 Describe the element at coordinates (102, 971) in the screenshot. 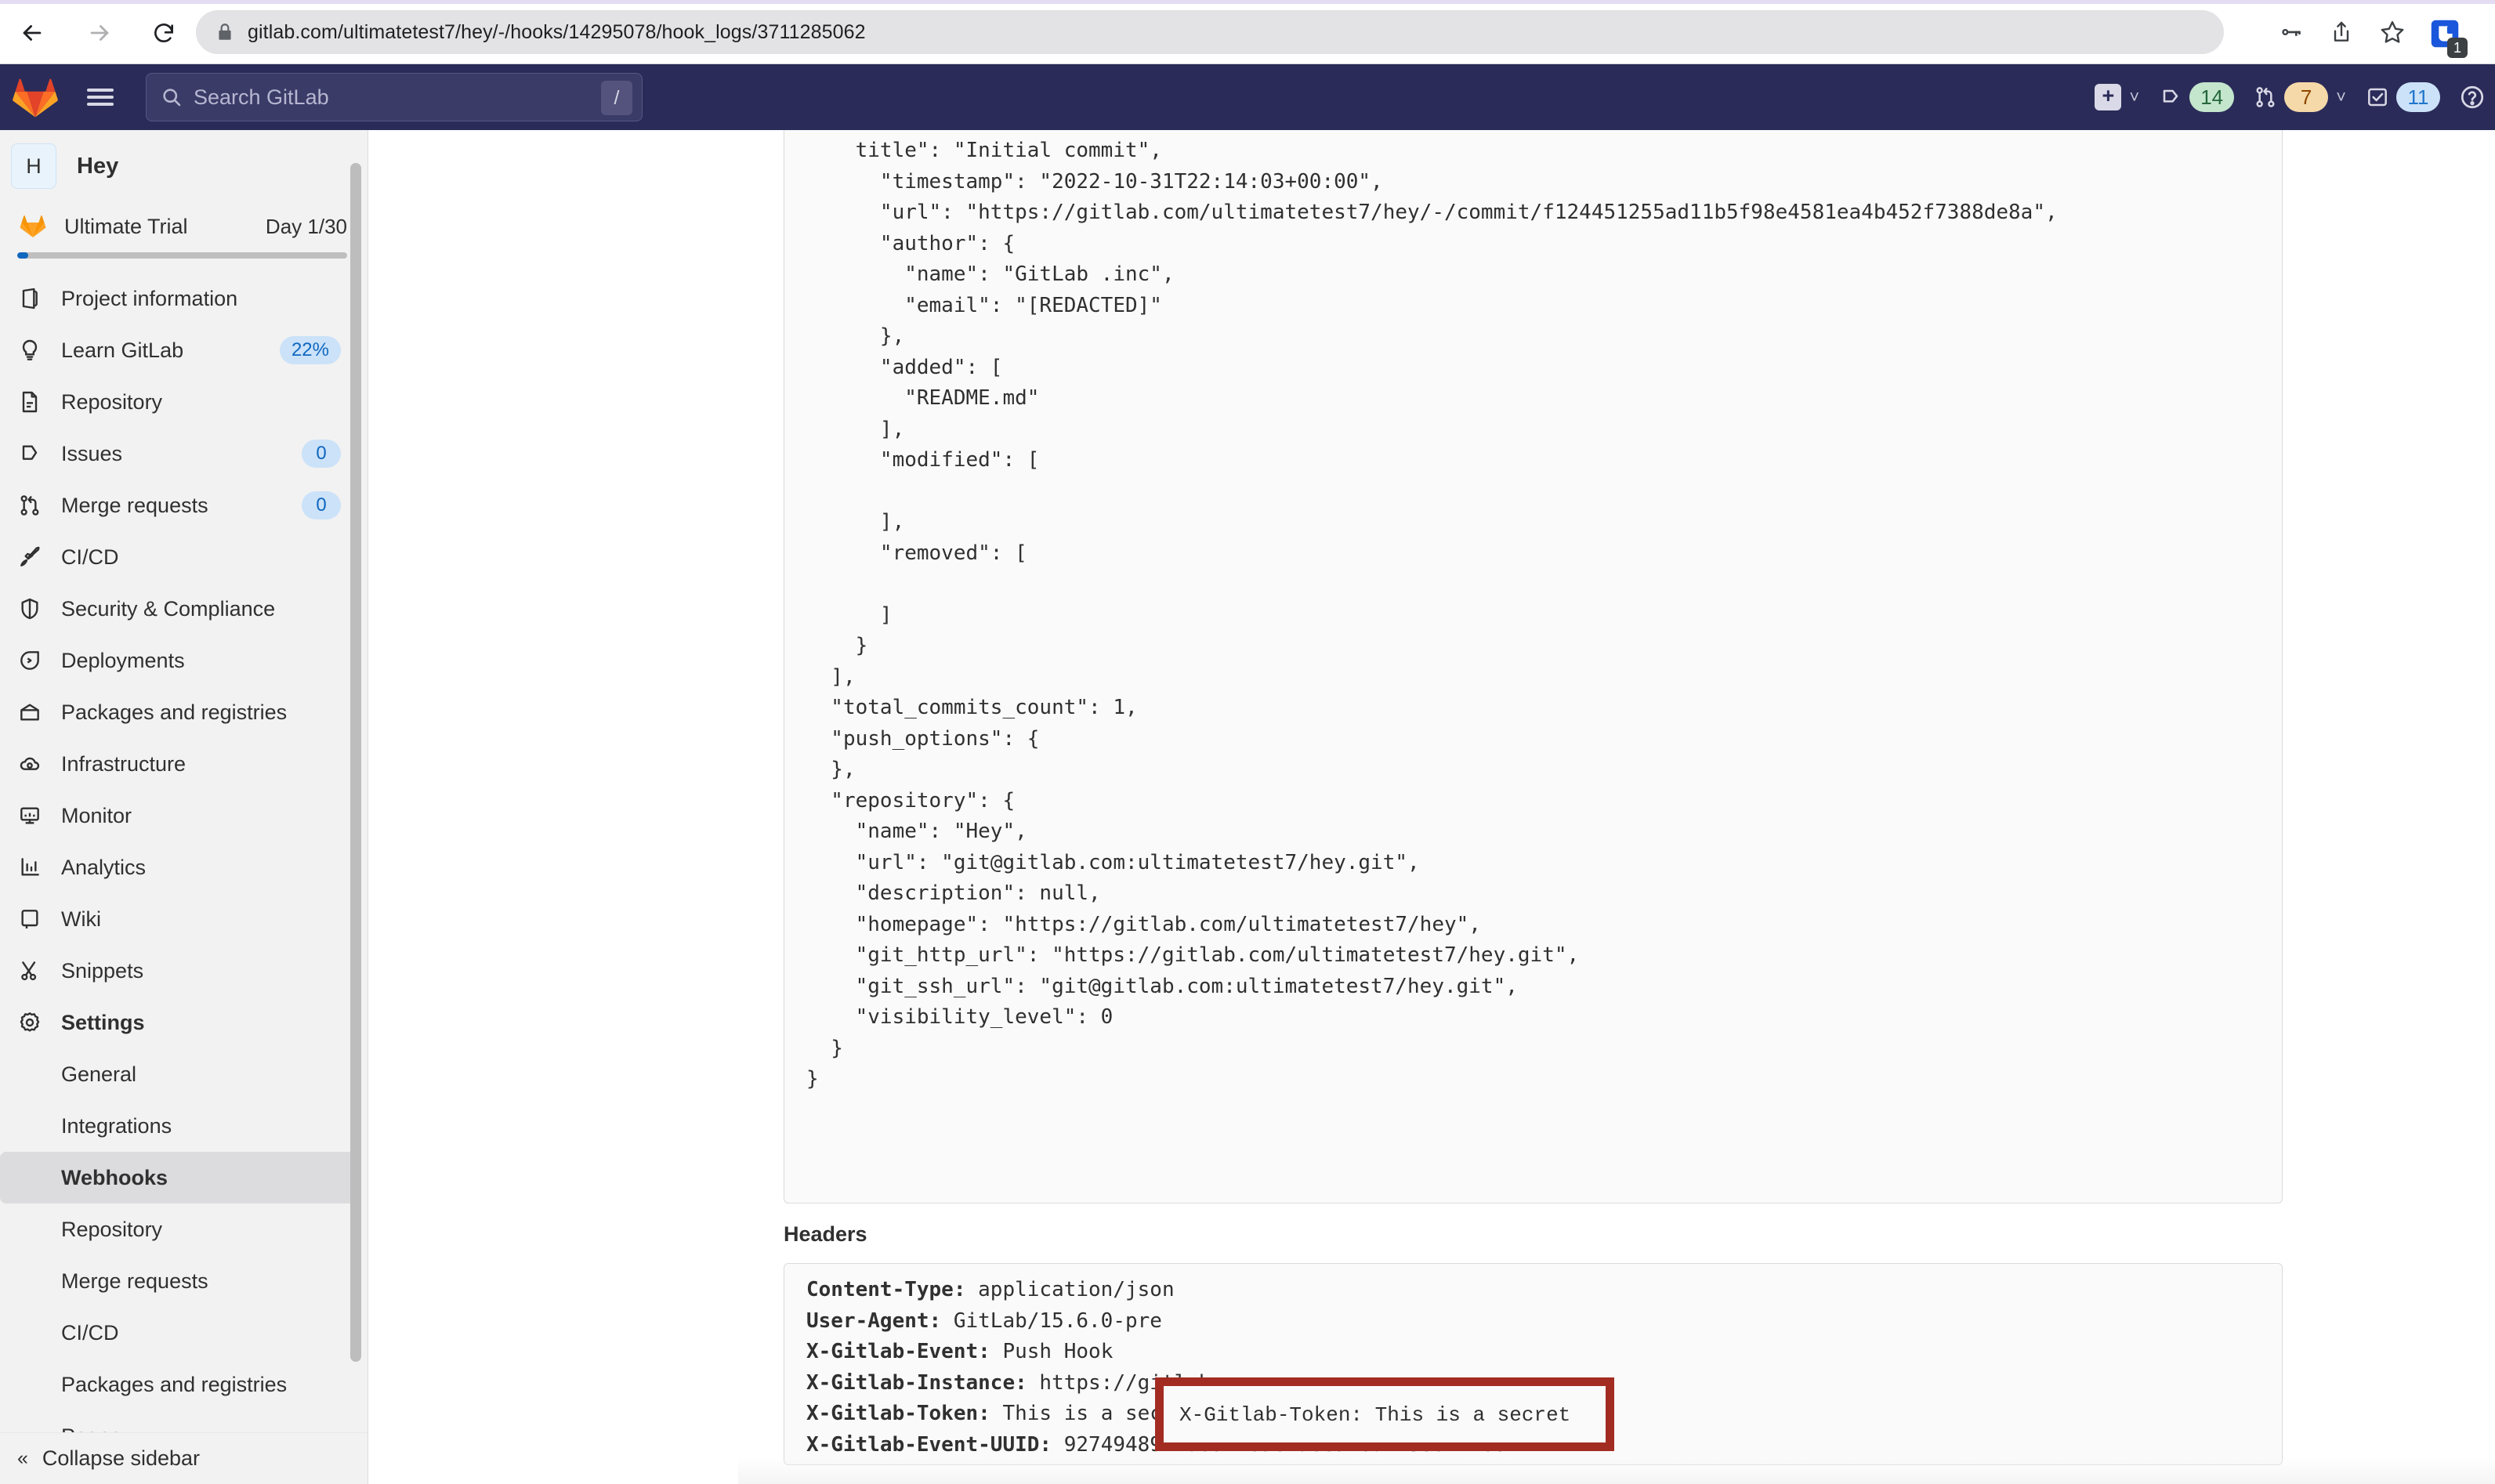

I see `sidebar-item-label: Snippets` at that location.